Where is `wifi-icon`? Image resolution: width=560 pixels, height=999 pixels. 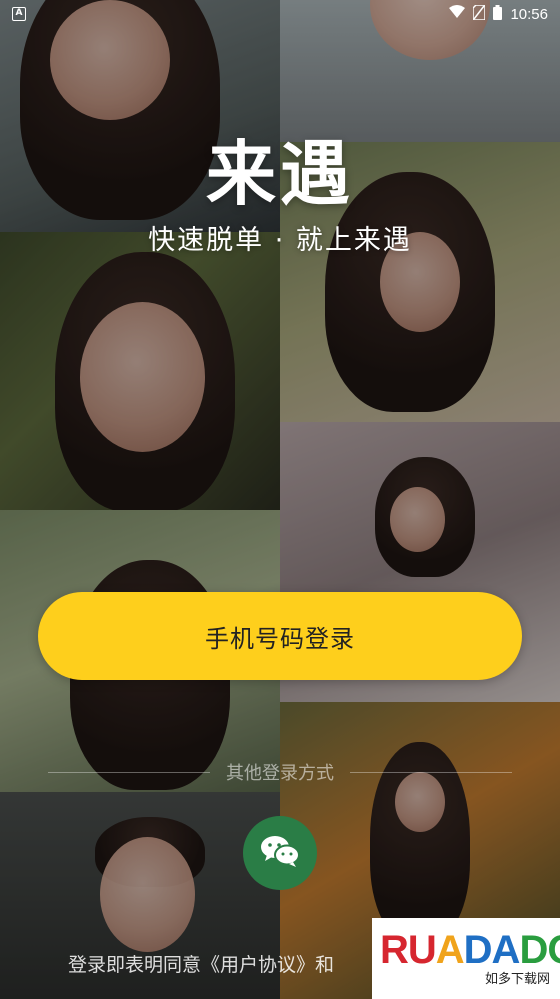 wifi-icon is located at coordinates (457, 14).